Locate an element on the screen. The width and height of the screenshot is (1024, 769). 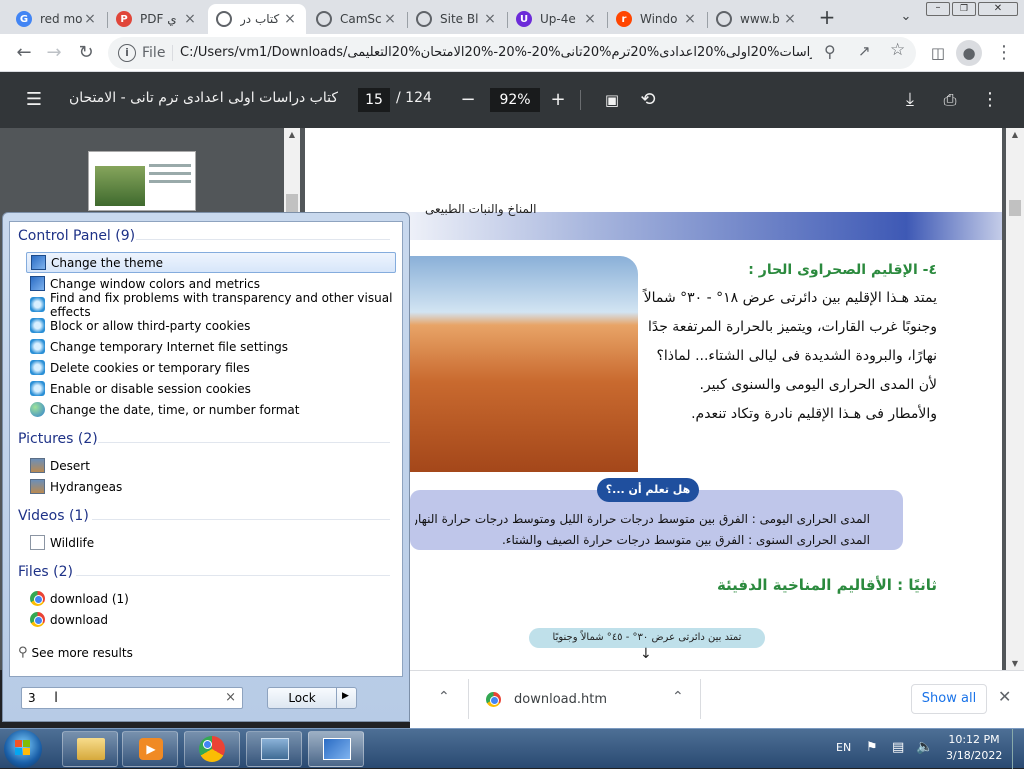
result-group-heading: Pictures (2) is located at coordinates (58, 439).